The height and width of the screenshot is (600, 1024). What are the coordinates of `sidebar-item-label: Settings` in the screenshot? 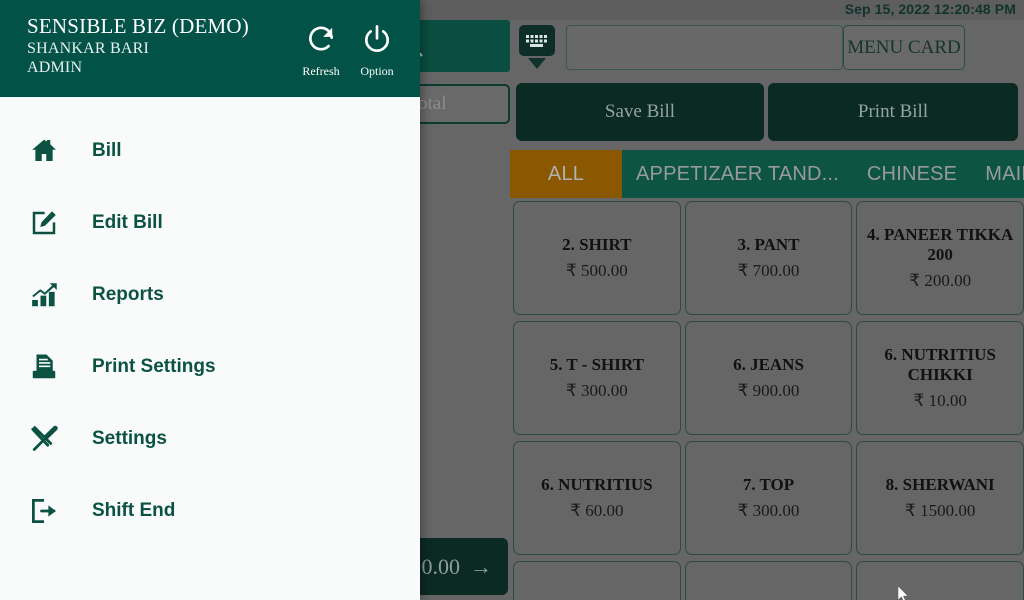 It's located at (129, 438).